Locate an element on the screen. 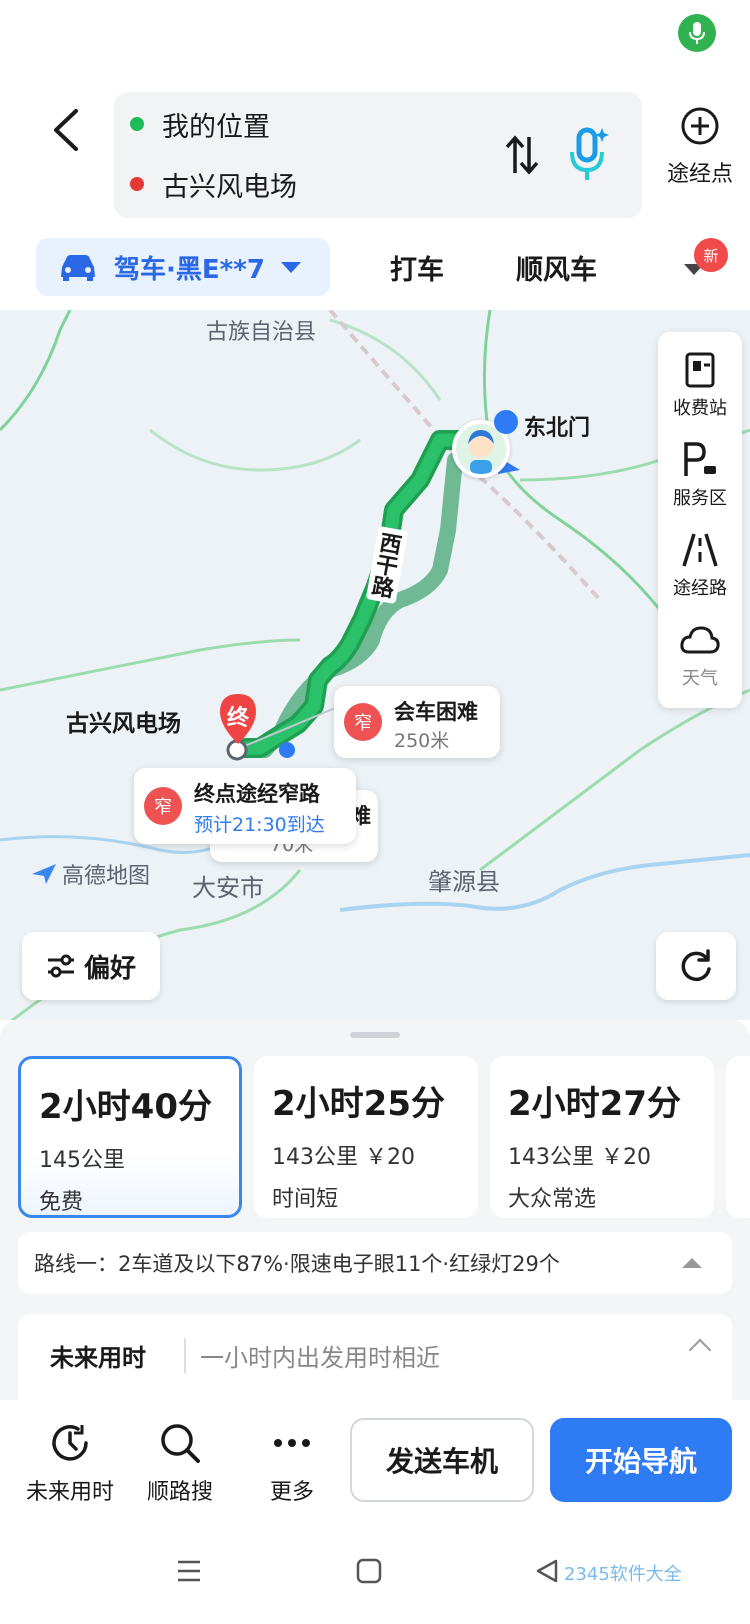 The image size is (750, 1624). bottom-action-bar: 未来用时 顺路搜 更多 发送车机 开始导航 is located at coordinates (375, 1465).